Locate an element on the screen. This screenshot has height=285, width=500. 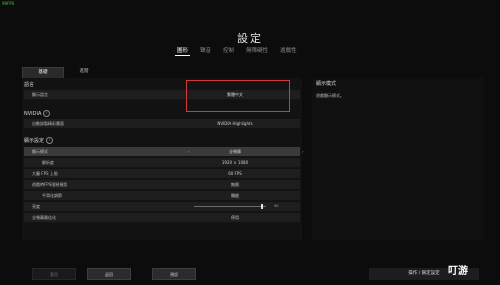
row-label: 自動錄製精彩畫面 is located at coordinates (48, 123).